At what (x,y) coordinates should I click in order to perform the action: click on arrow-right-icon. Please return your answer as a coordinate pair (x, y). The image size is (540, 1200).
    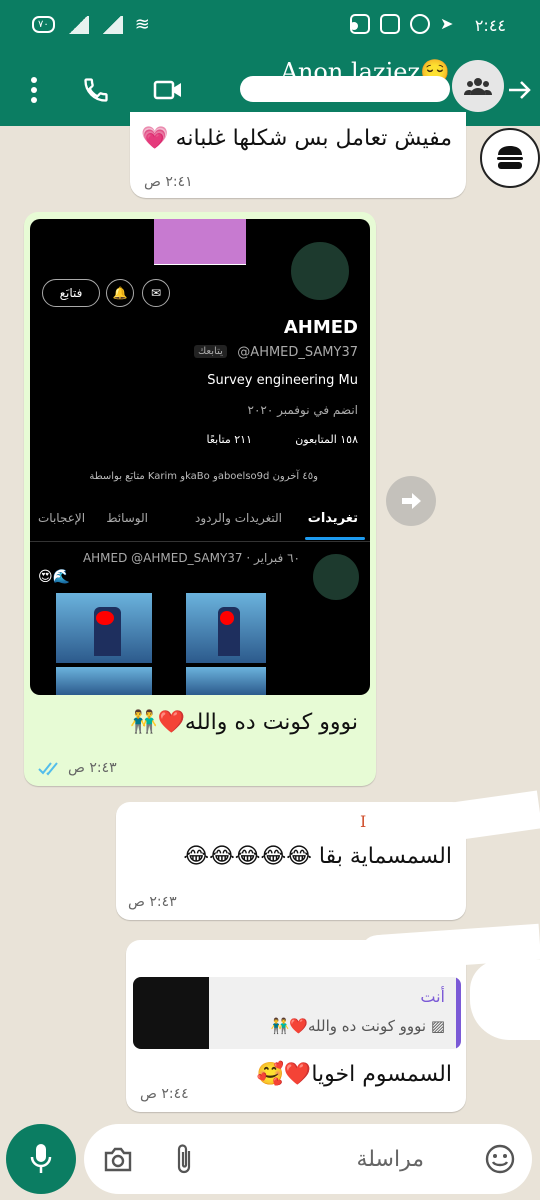
    Looking at the image, I should click on (520, 90).